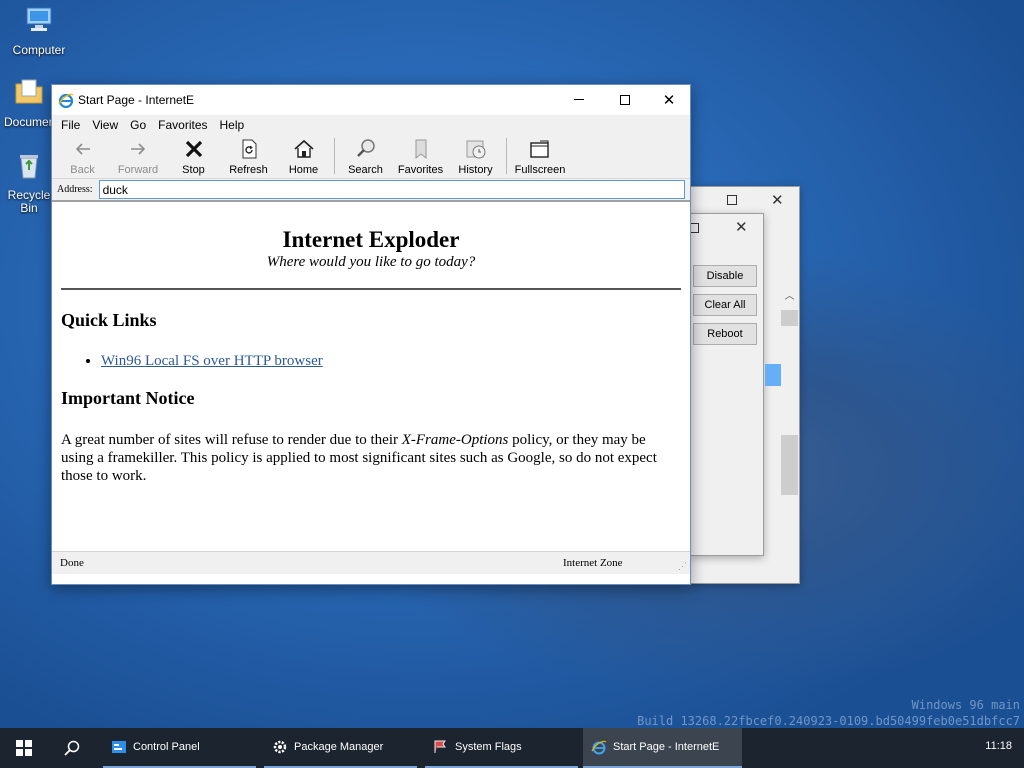 The width and height of the screenshot is (1024, 768). Describe the element at coordinates (138, 149) in the screenshot. I see `forward-arrow-icon` at that location.